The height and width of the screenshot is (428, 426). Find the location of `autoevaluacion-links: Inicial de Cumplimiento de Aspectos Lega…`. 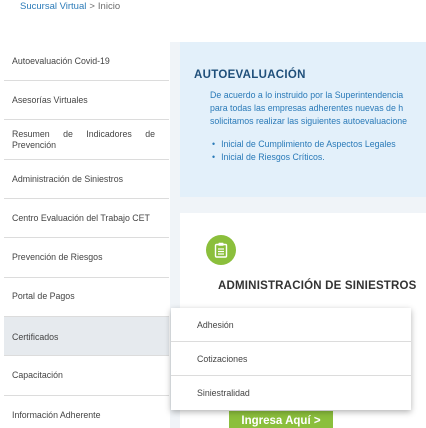

autoevaluacion-links: Inicial de Cumplimiento de Aspectos Lega… is located at coordinates (304, 151).